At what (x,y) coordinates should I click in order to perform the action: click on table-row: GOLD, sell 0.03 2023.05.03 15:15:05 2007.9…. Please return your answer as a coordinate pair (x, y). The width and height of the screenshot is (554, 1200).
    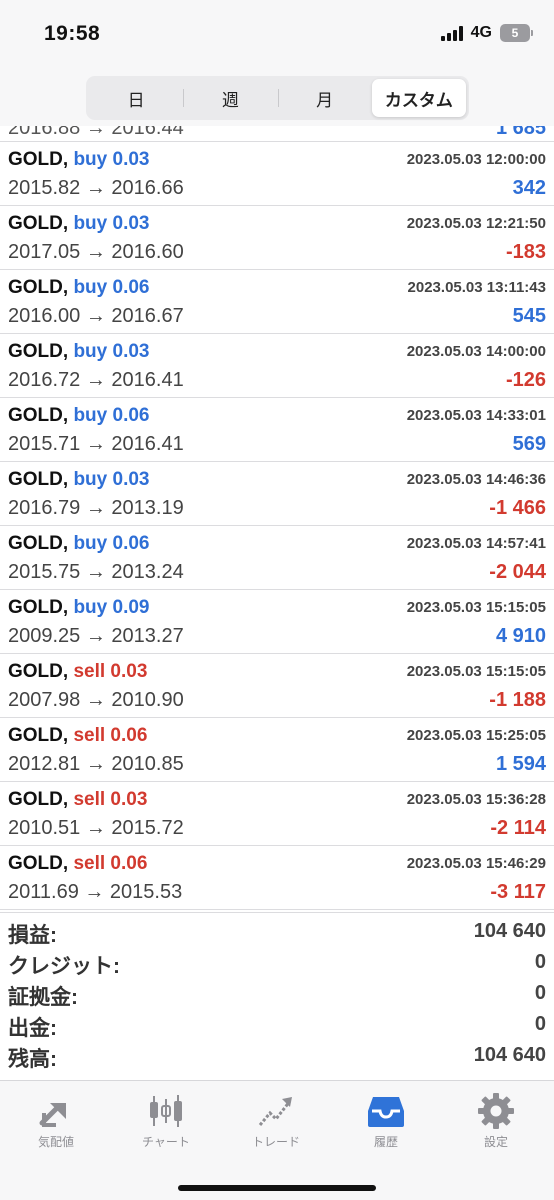
    Looking at the image, I should click on (277, 686).